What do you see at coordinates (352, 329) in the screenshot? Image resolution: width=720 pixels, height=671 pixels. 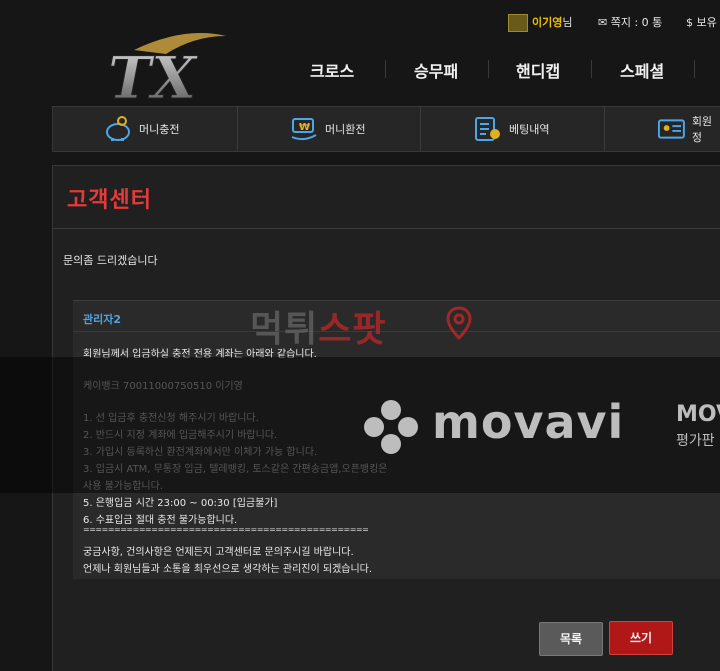 I see `watermark-text: 스팟` at bounding box center [352, 329].